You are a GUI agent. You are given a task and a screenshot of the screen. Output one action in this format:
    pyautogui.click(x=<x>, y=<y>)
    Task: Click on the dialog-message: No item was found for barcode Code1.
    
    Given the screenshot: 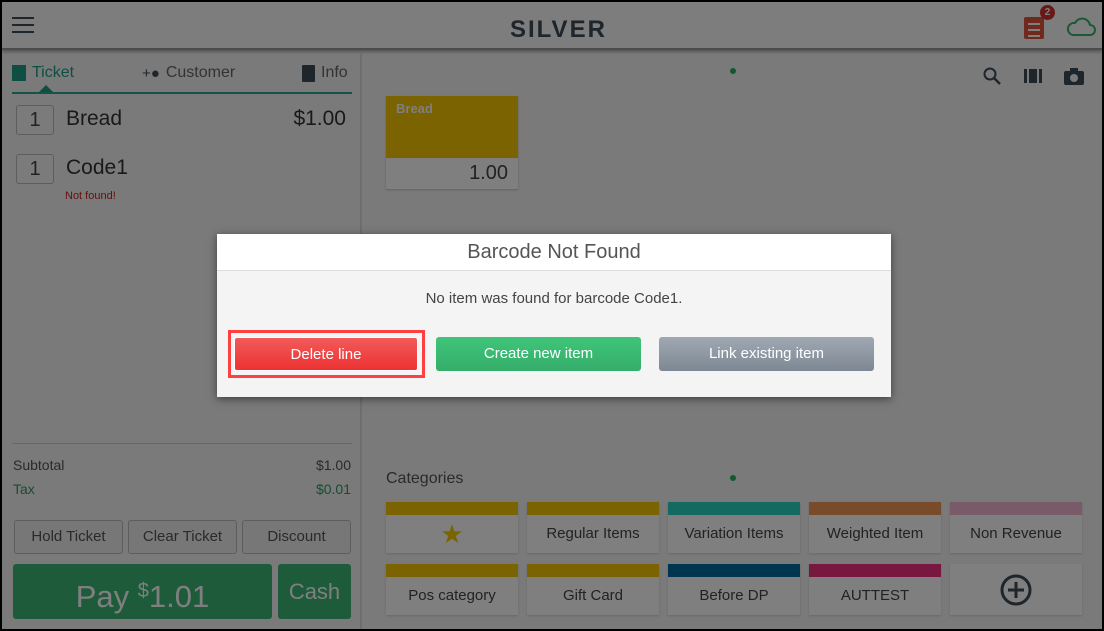 What is the action you would take?
    pyautogui.click(x=554, y=298)
    